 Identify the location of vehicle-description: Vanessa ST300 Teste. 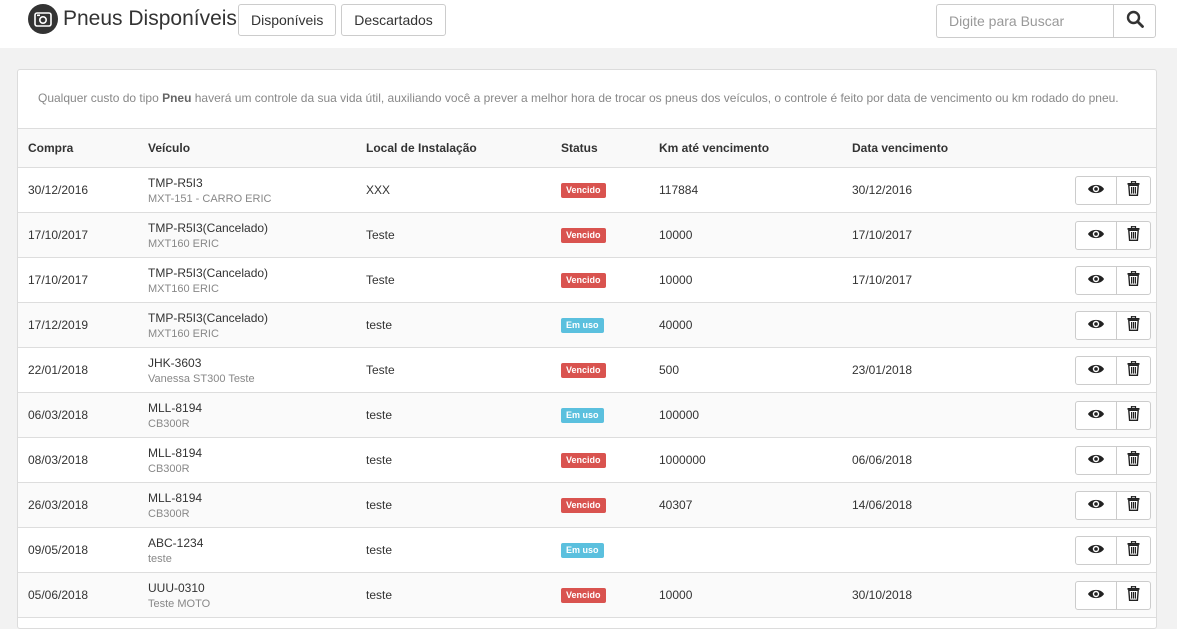
(201, 378).